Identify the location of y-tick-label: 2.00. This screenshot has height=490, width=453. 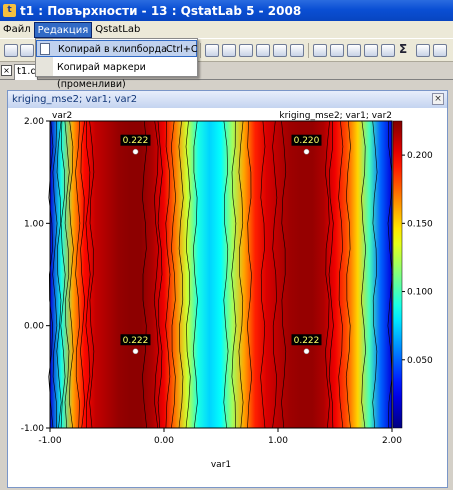
(34, 122).